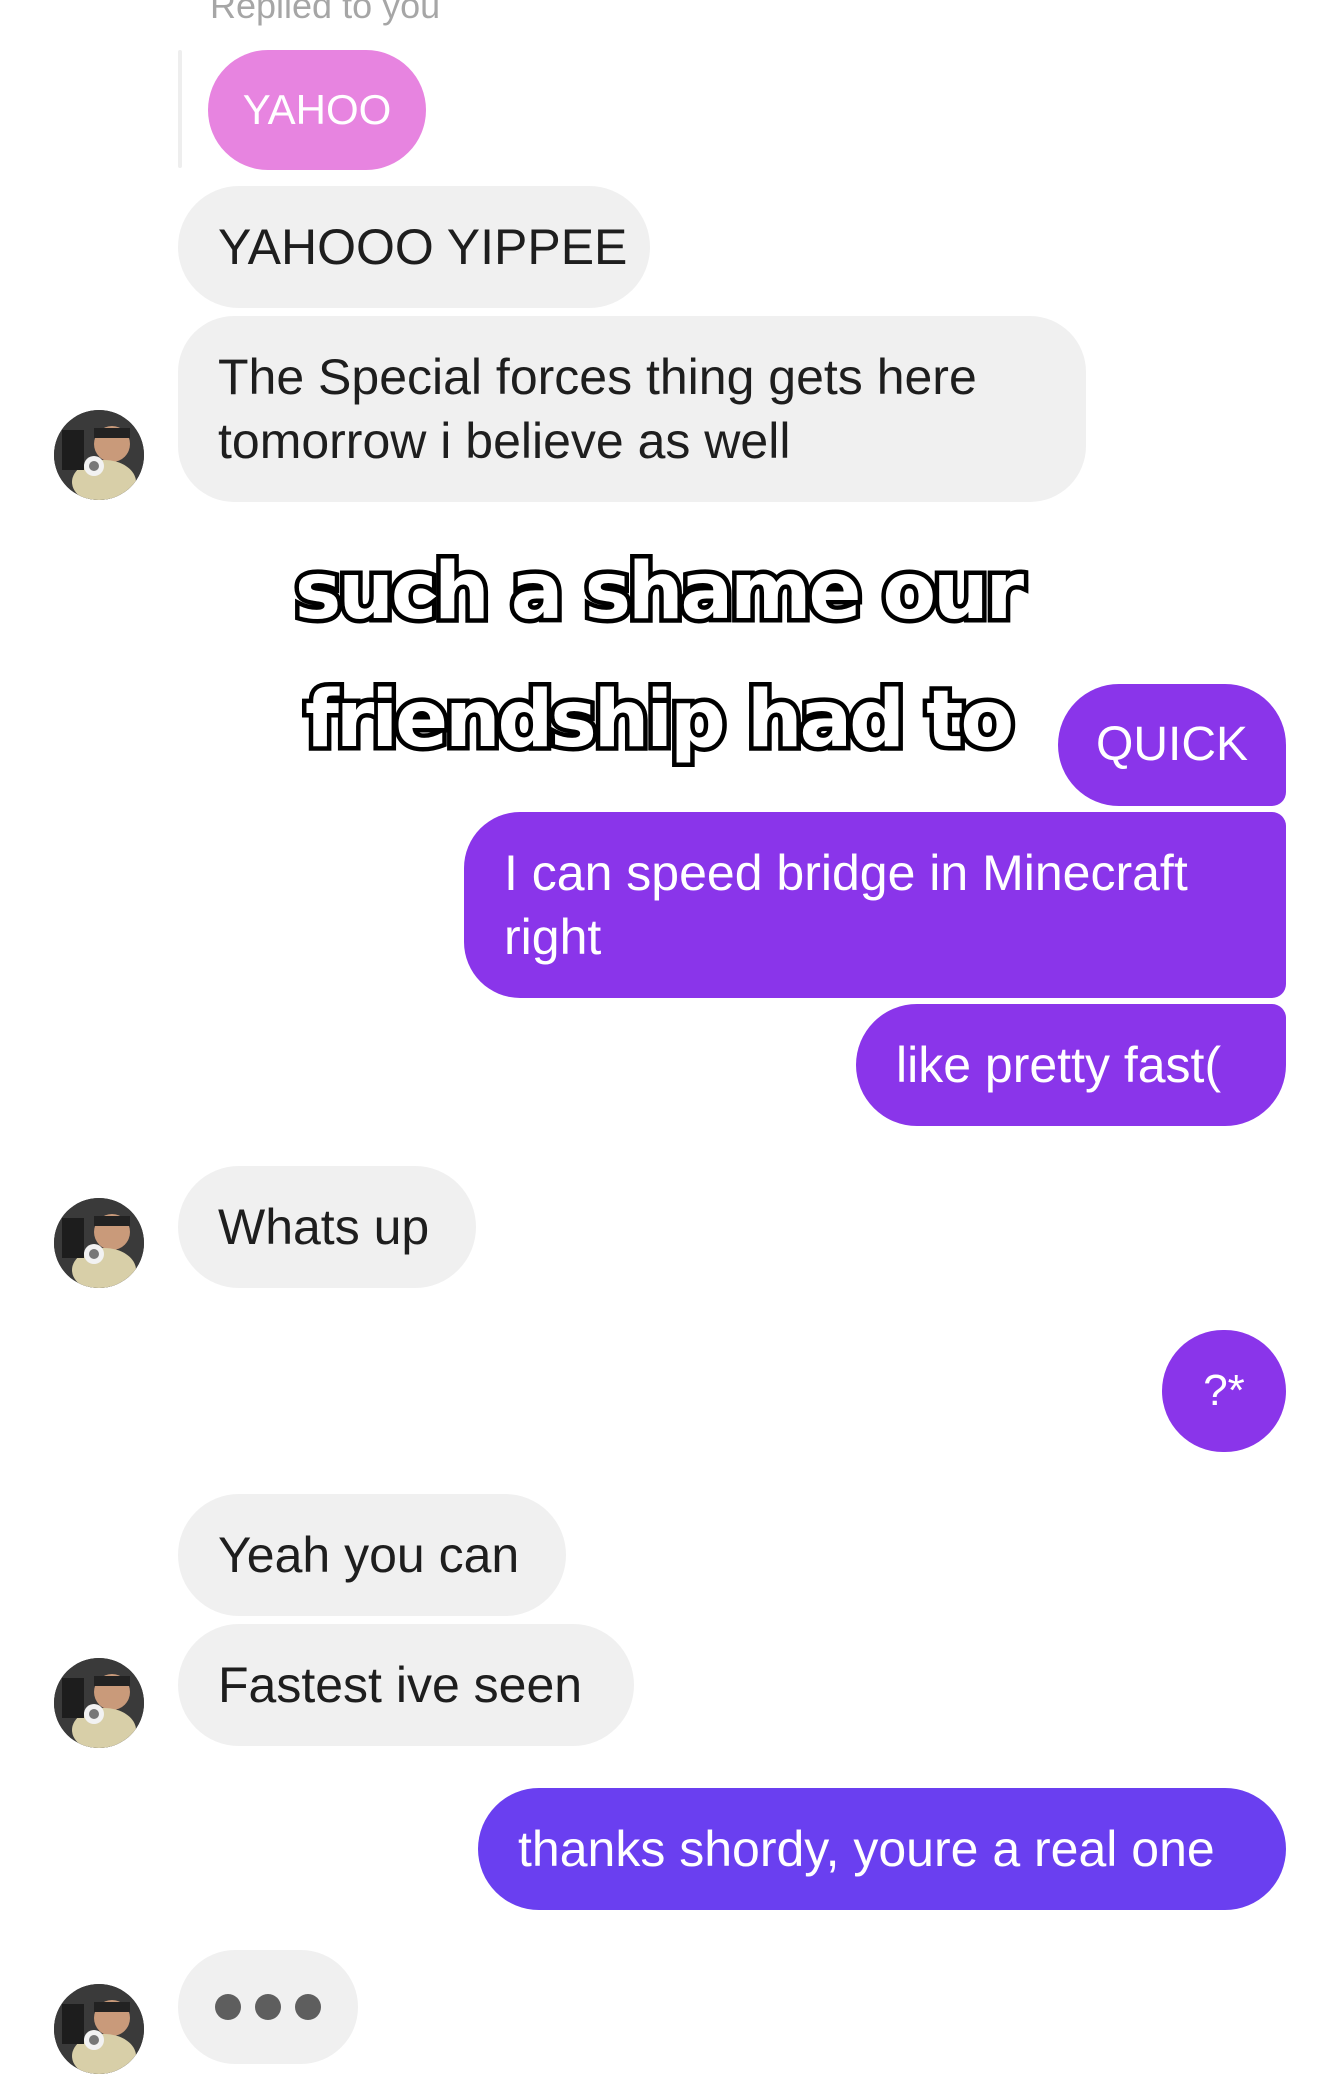 Image resolution: width=1320 pixels, height=2088 pixels. Describe the element at coordinates (658, 656) in the screenshot. I see `video-caption-overlay: such a shame our friendship had to` at that location.